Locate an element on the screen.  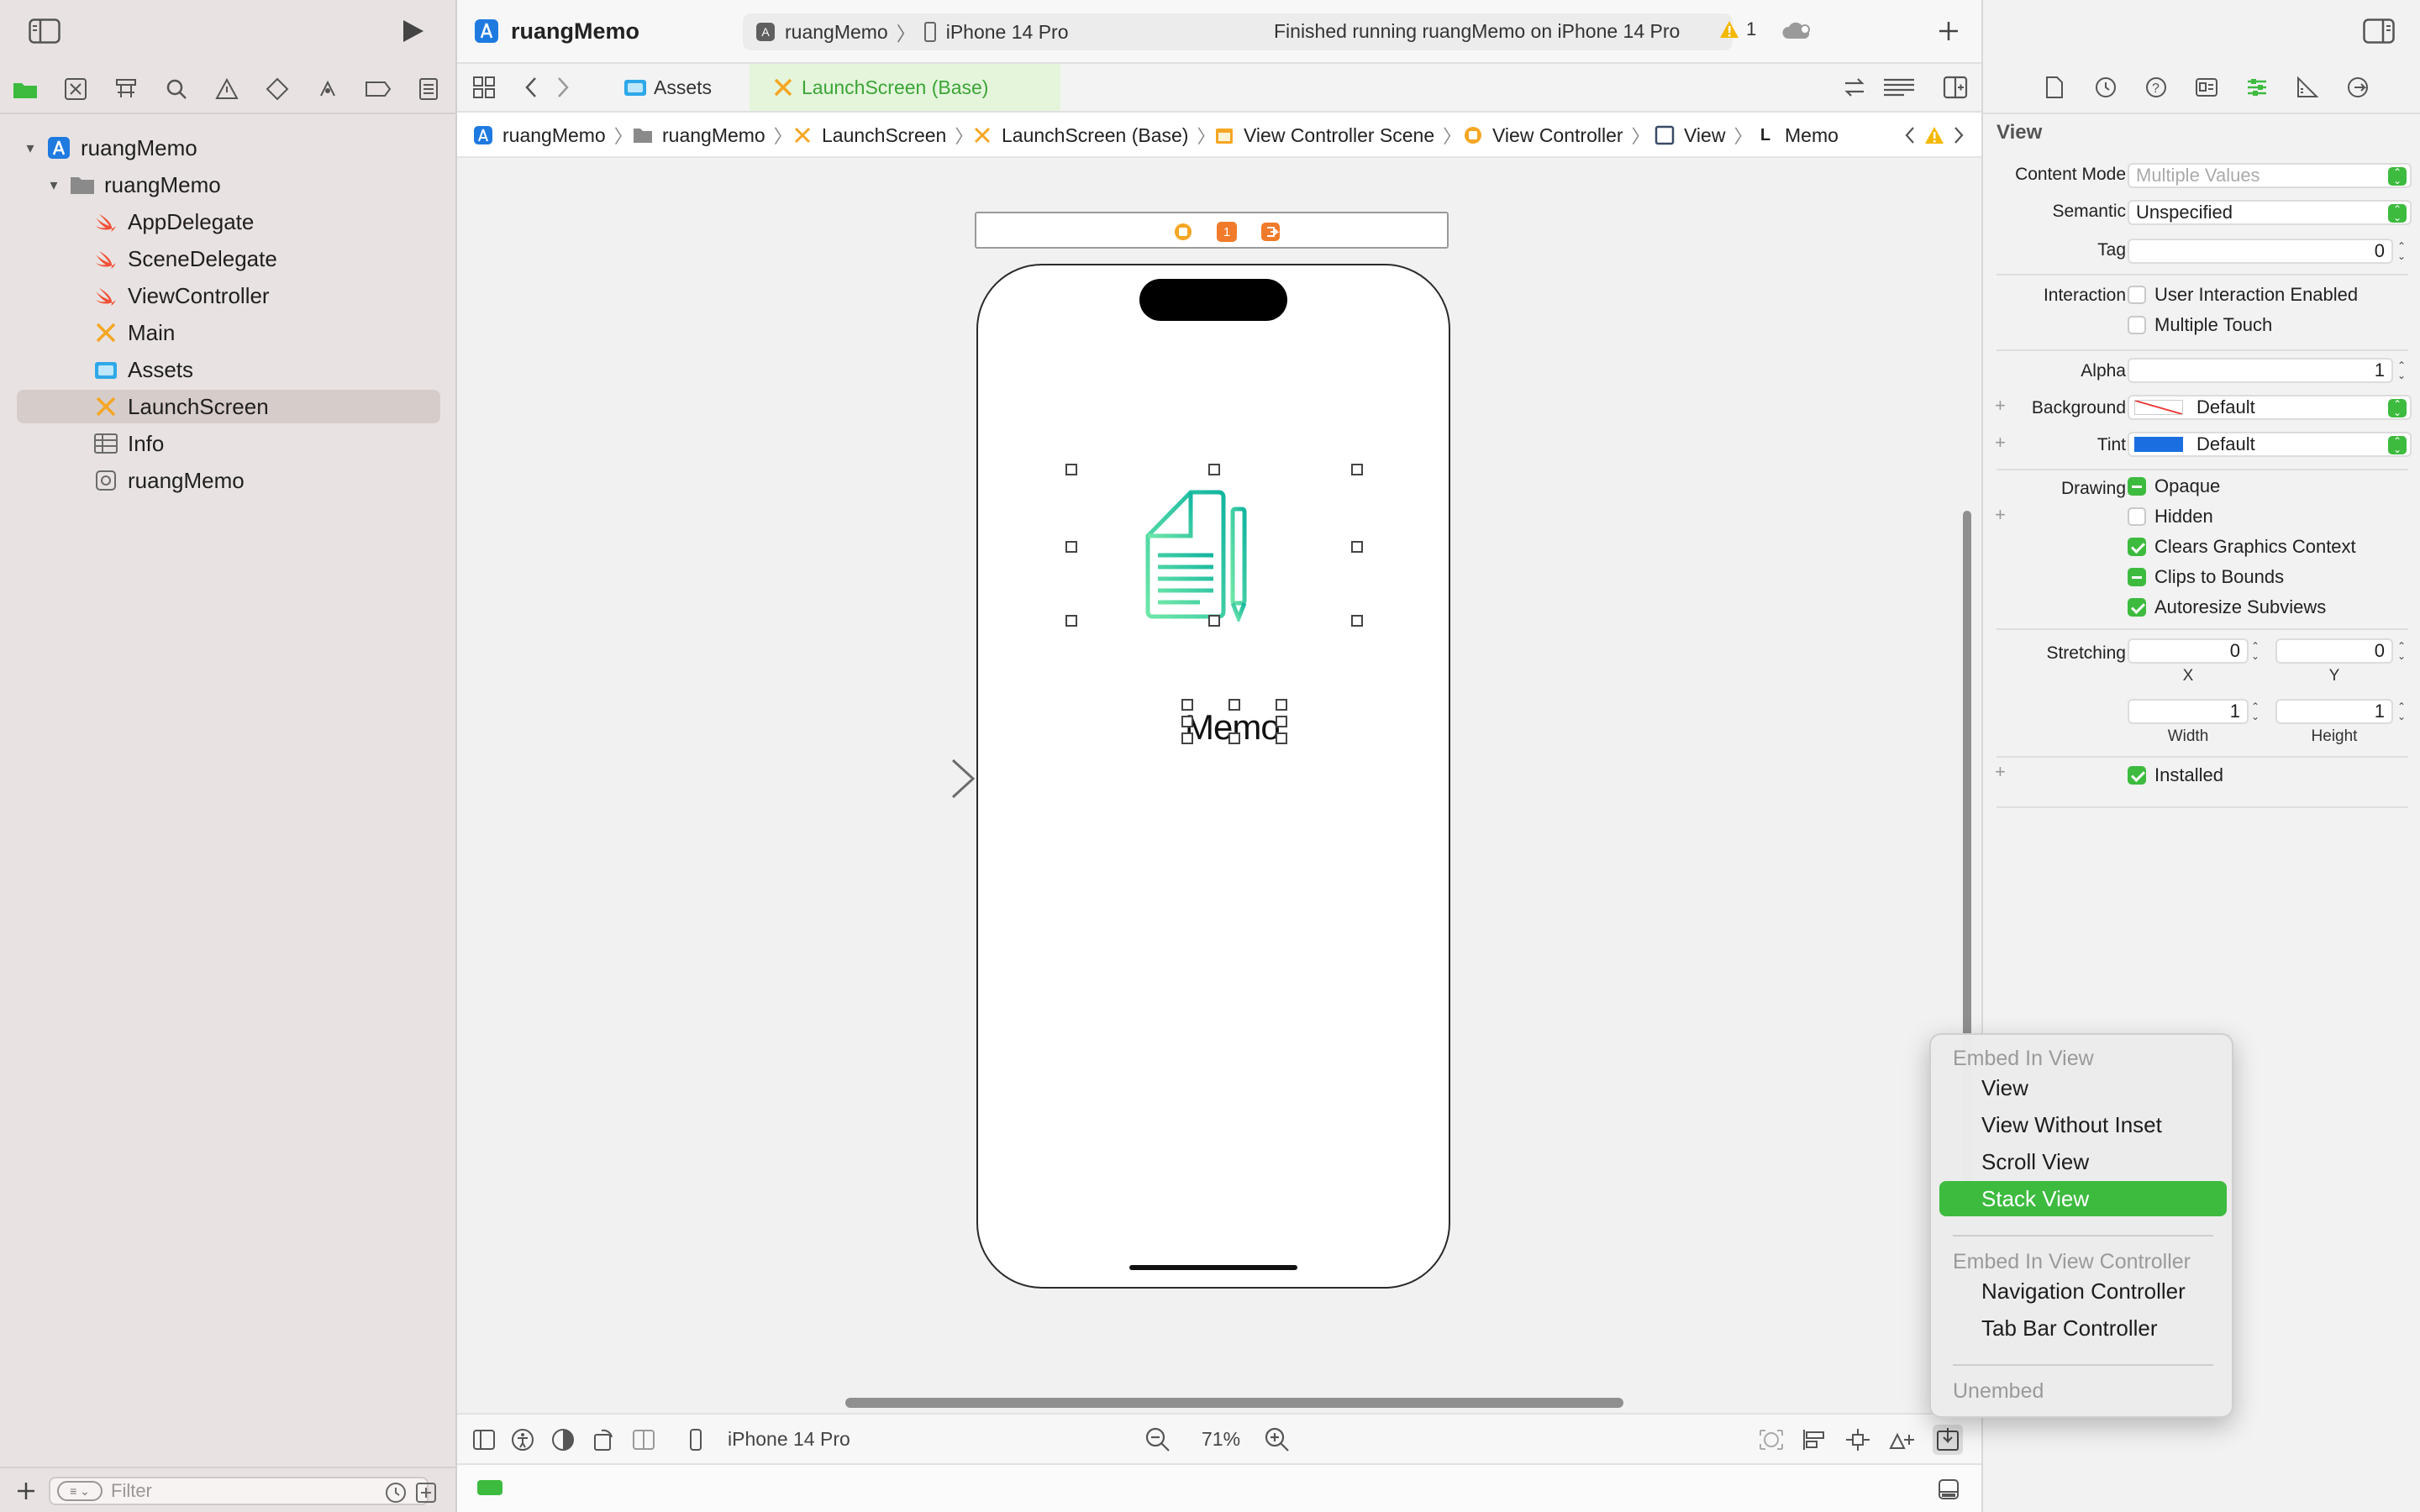
clears-graphics-checkbox is located at coordinates (2137, 547).